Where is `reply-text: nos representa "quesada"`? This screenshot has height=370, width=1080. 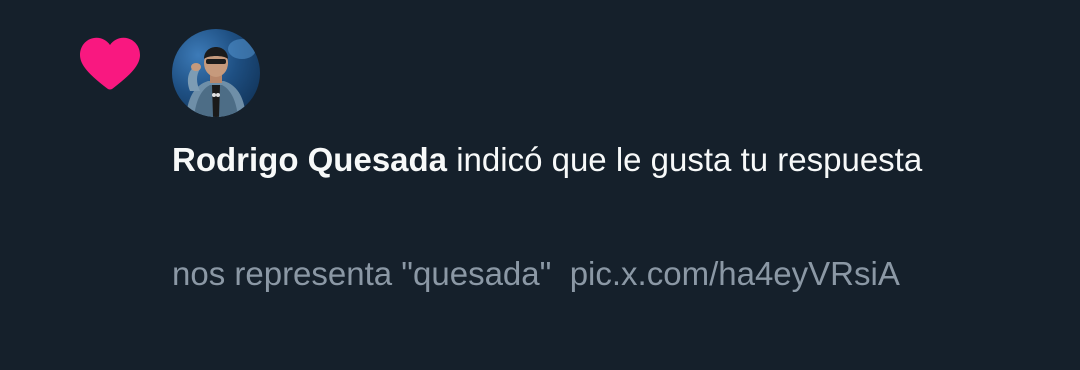 reply-text: nos representa "quesada" is located at coordinates (371, 273).